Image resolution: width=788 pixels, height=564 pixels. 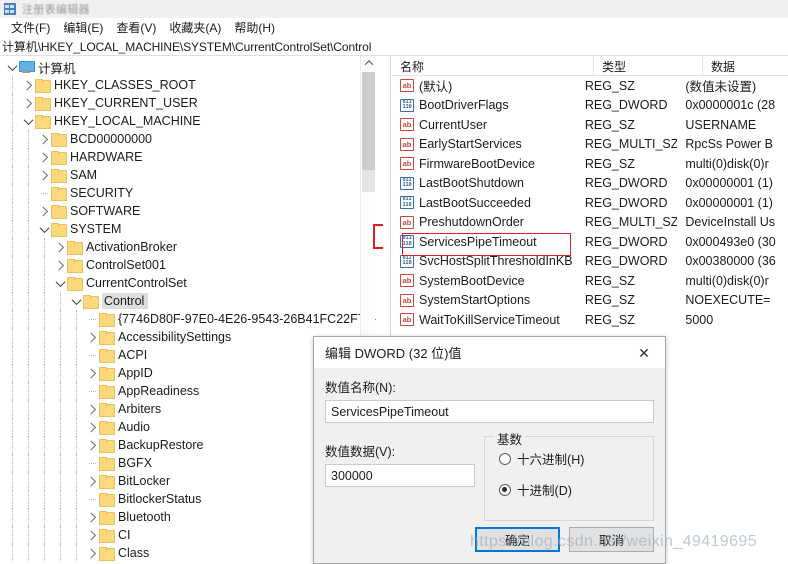 I want to click on close-icon: ✕, so click(x=644, y=352).